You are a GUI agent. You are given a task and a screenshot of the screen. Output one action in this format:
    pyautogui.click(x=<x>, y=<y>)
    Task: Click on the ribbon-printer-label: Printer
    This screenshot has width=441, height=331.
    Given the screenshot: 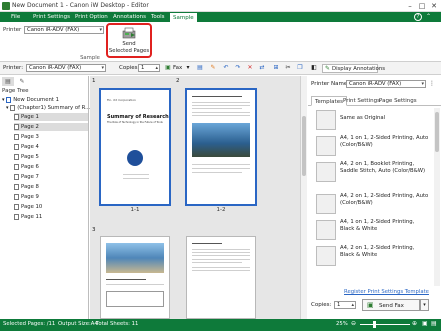 What is the action you would take?
    pyautogui.click(x=12, y=30)
    